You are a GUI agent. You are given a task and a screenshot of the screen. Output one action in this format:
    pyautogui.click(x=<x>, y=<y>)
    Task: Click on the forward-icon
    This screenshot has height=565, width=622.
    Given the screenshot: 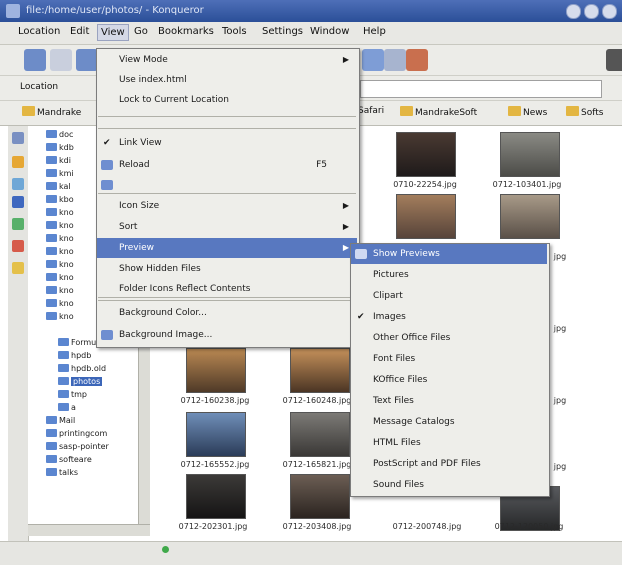 What is the action you would take?
    pyautogui.click(x=61, y=60)
    